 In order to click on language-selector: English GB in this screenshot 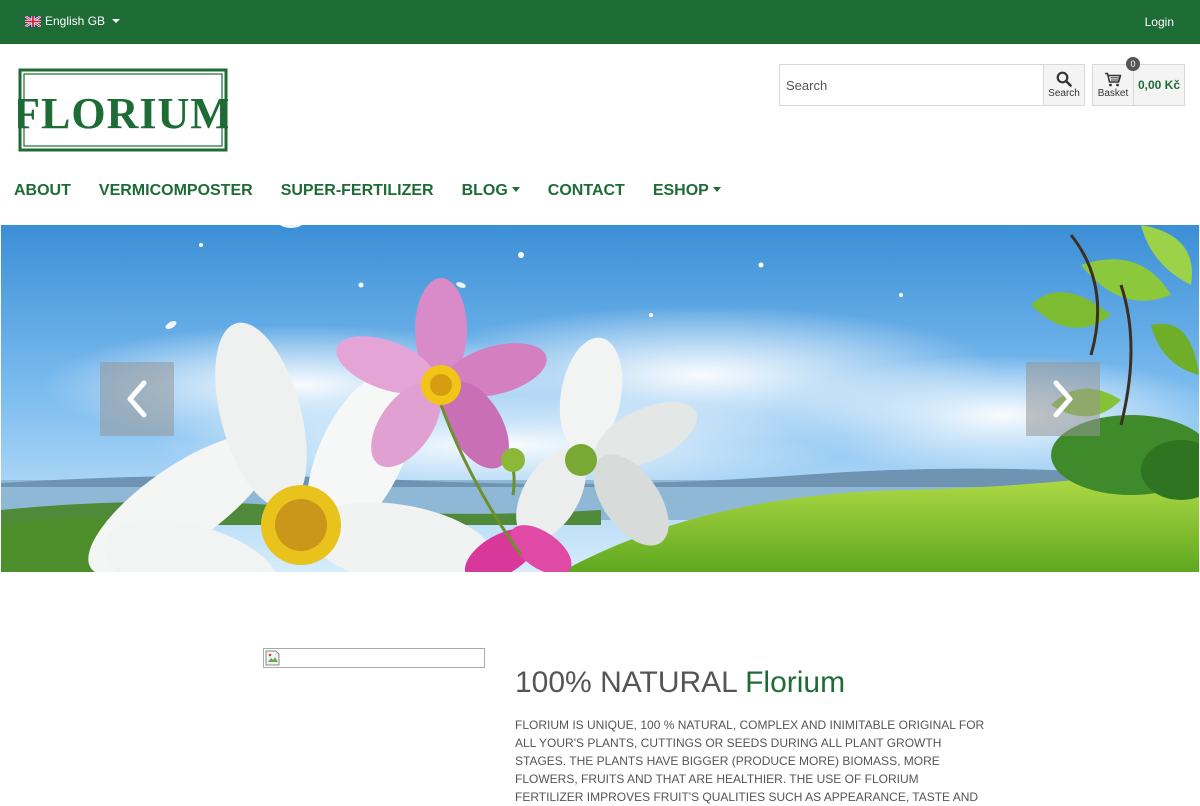, I will do `click(73, 21)`.